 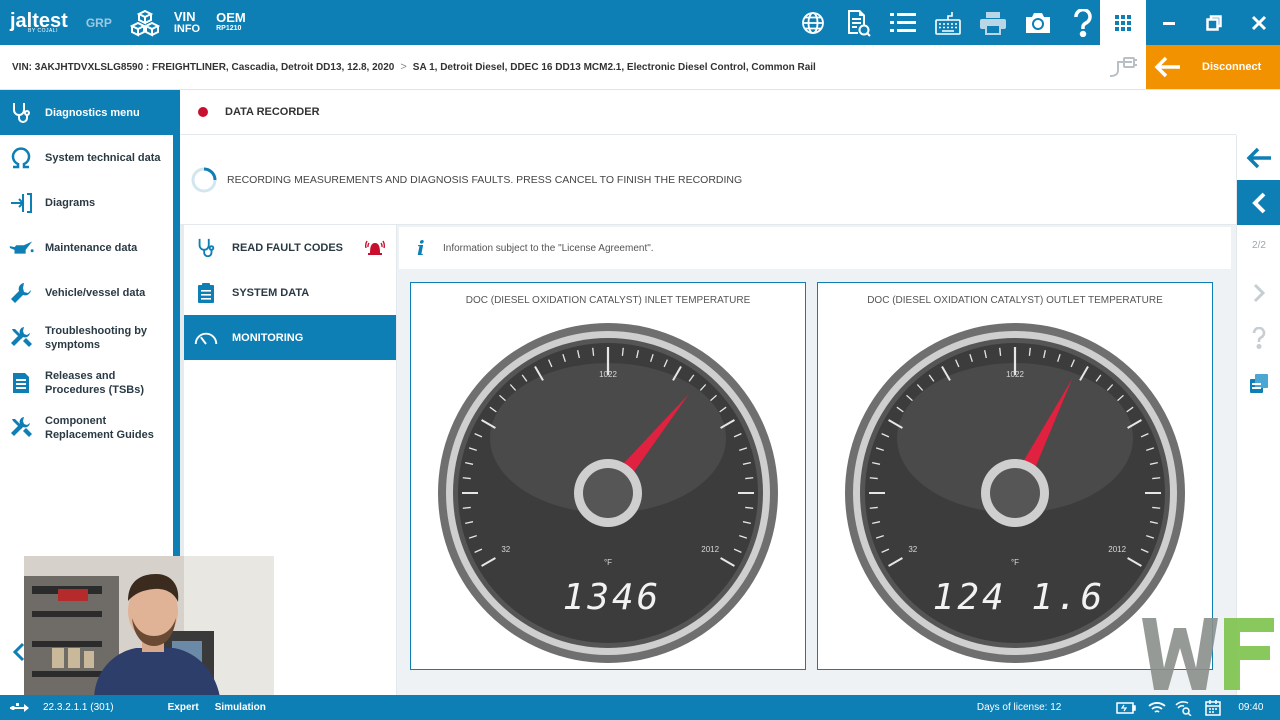 What do you see at coordinates (99, 23) in the screenshot?
I see `grp-button: GRP` at bounding box center [99, 23].